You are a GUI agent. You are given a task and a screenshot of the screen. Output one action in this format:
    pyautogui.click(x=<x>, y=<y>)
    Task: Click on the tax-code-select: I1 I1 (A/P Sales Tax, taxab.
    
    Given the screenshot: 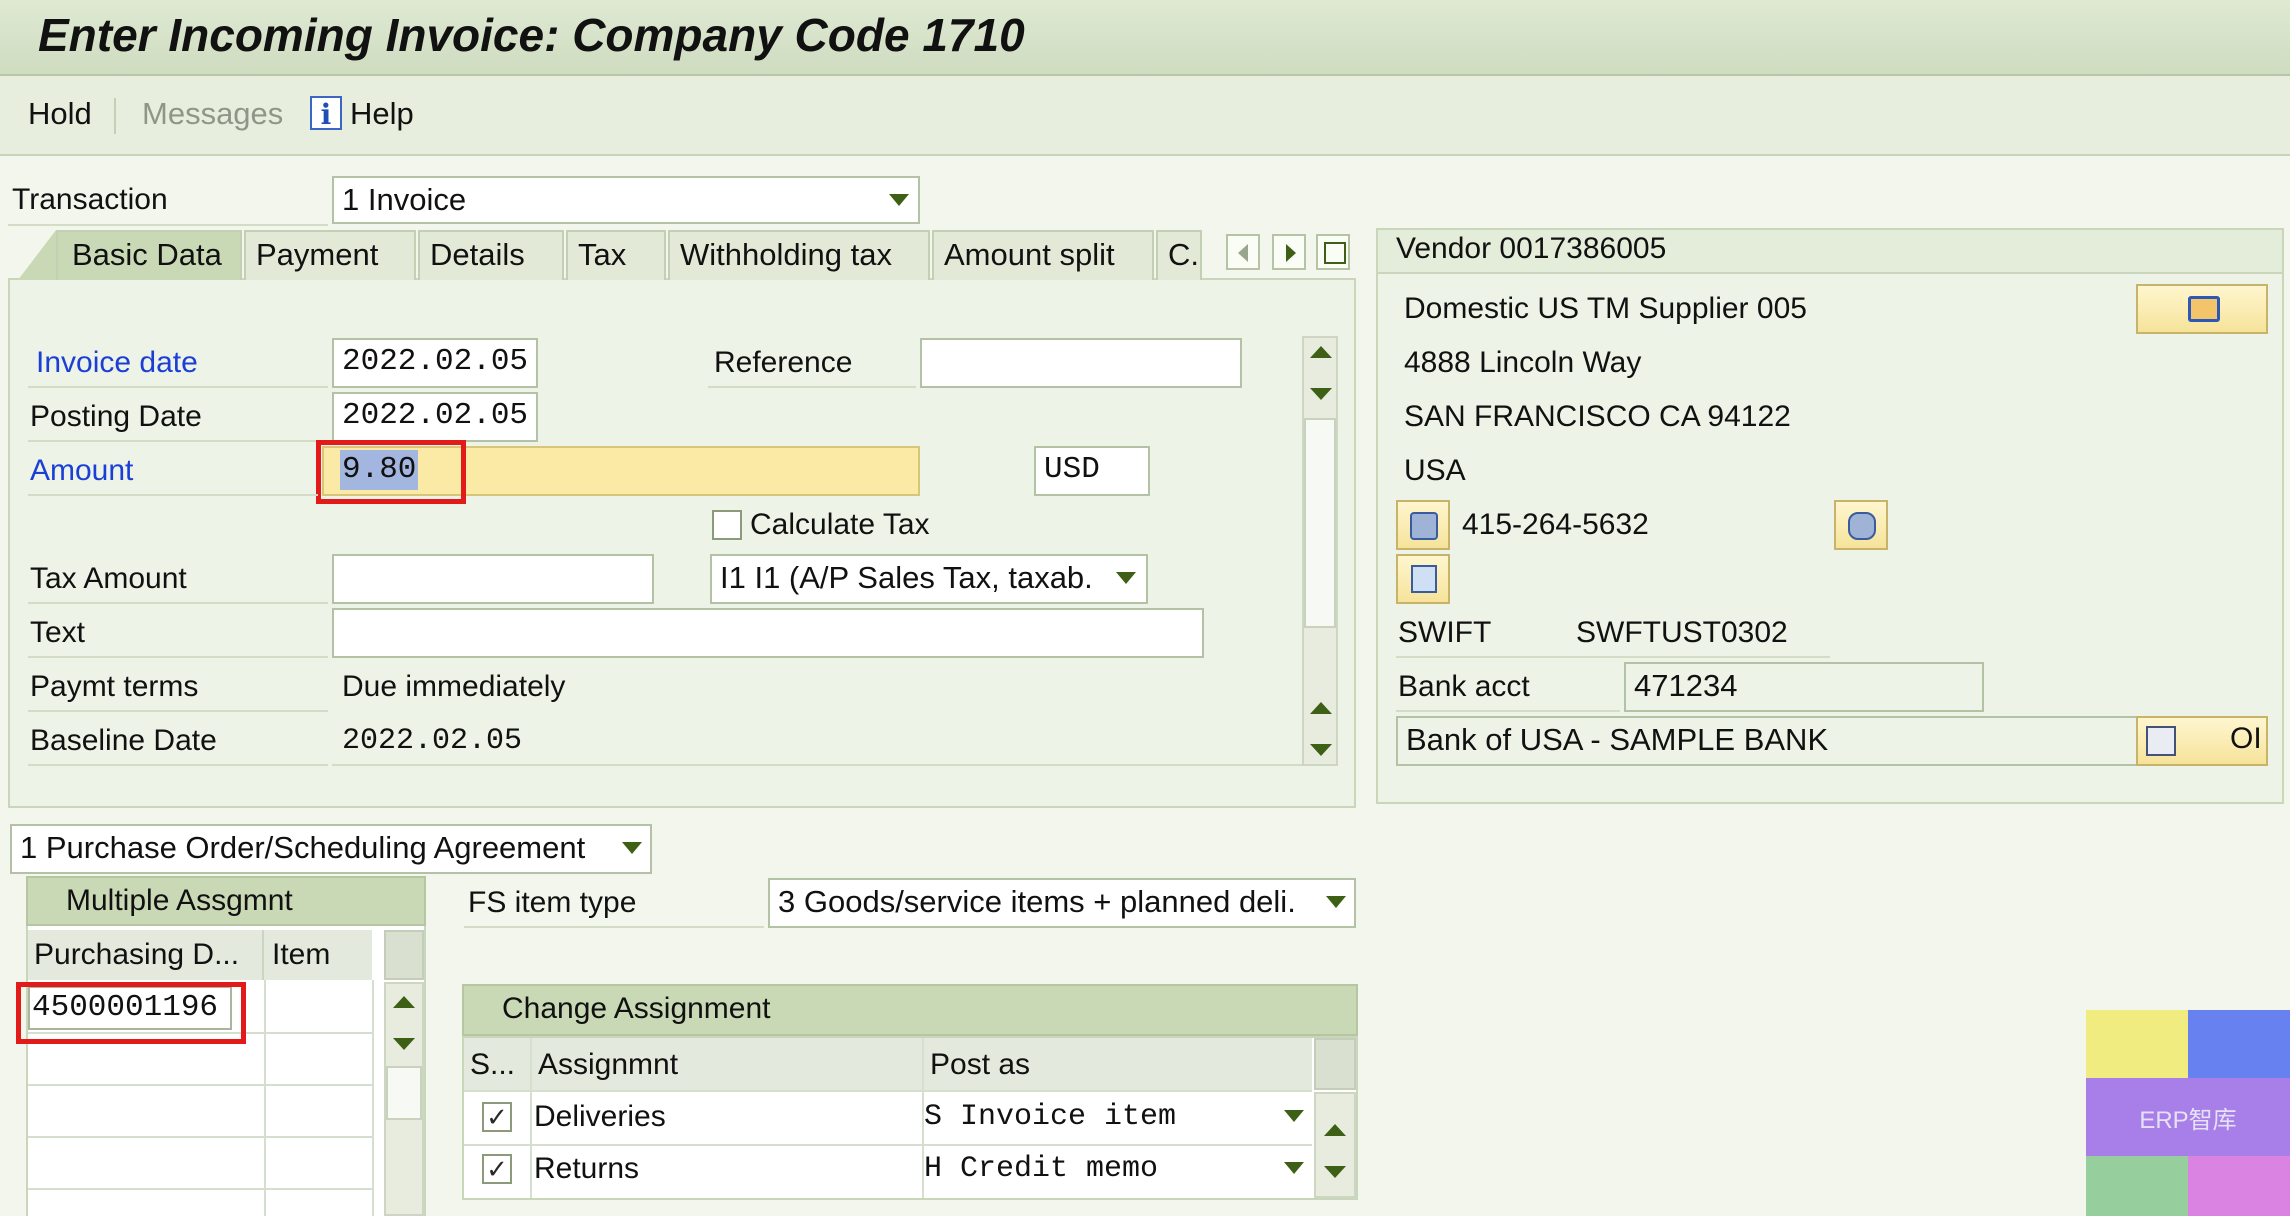 What is the action you would take?
    pyautogui.click(x=929, y=579)
    